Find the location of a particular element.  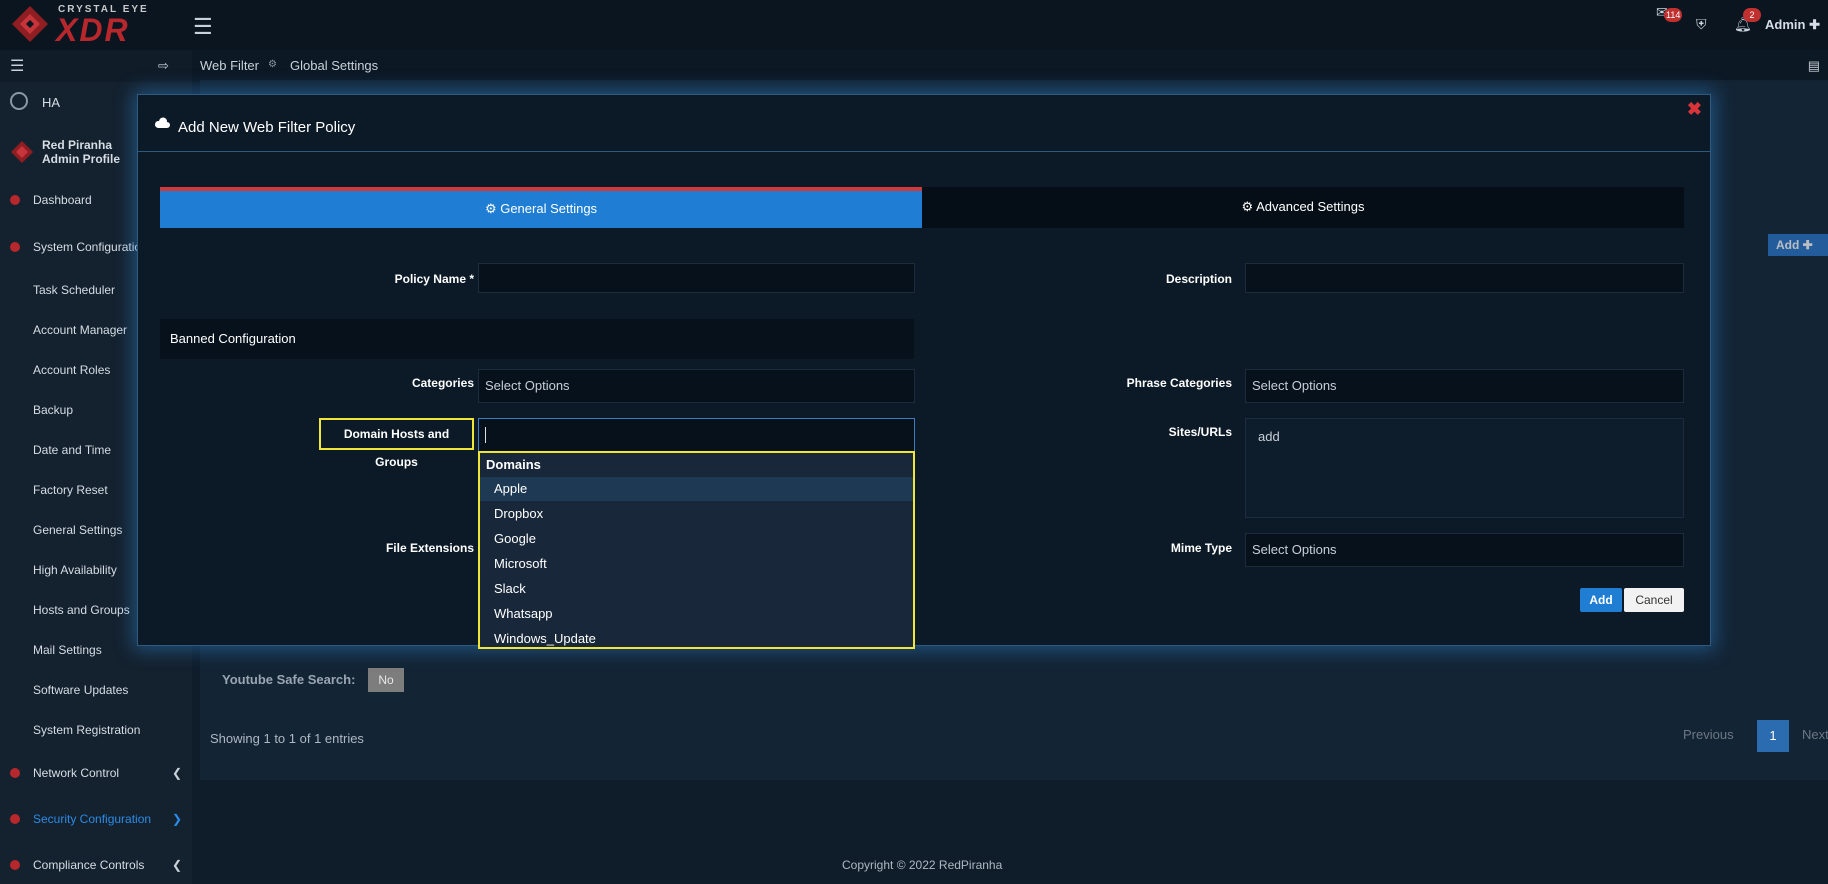

chevron-down-icon: ❯ is located at coordinates (176, 819).